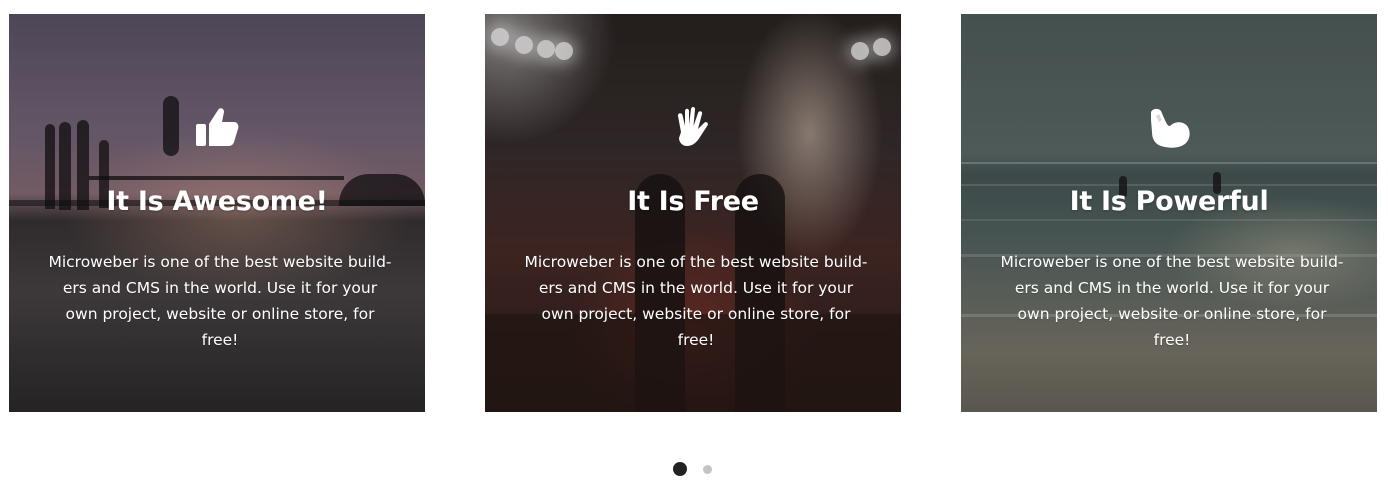  Describe the element at coordinates (1169, 128) in the screenshot. I see `flexed-bicep-icon` at that location.